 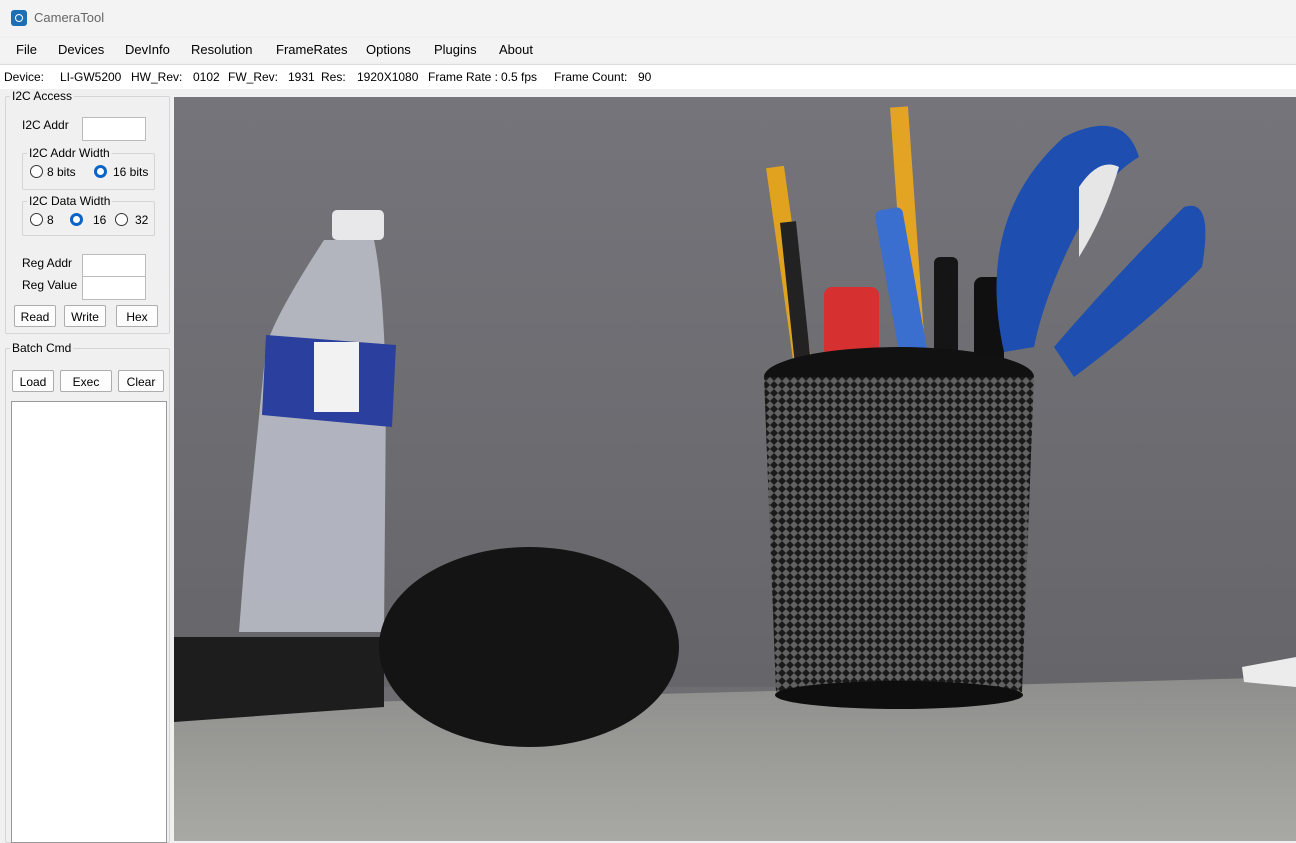 I want to click on data-width-8-radio, so click(x=36, y=219).